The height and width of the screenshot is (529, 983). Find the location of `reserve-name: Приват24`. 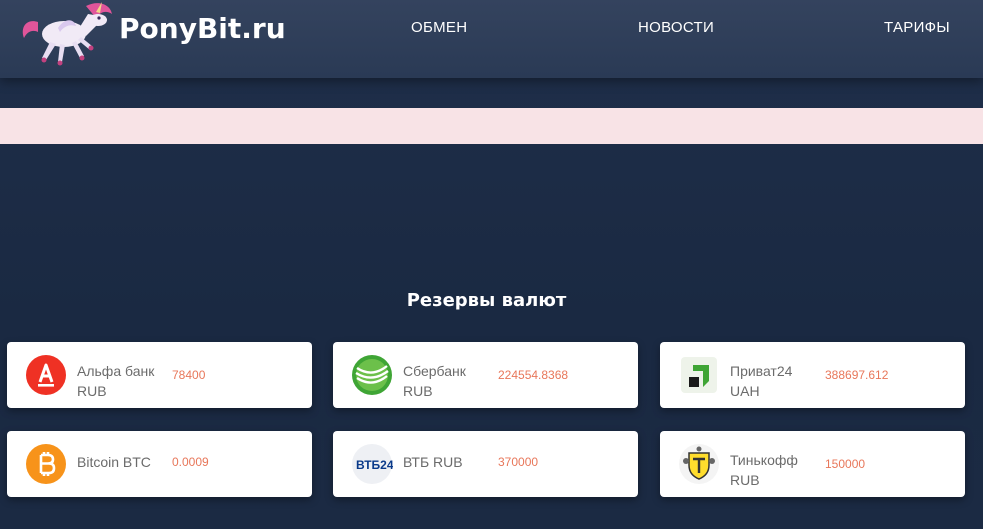

reserve-name: Приват24 is located at coordinates (761, 371).